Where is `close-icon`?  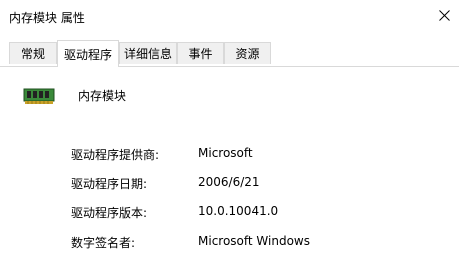
close-icon is located at coordinates (444, 15).